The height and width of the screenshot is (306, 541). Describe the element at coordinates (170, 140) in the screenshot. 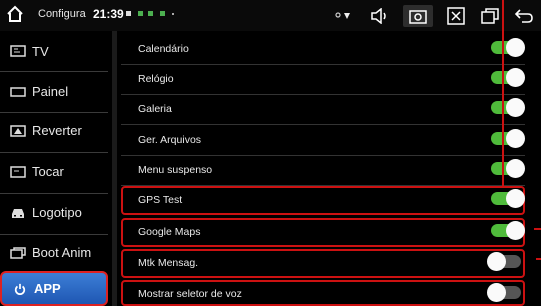

I see `item-label: Ger. Arquivos` at that location.